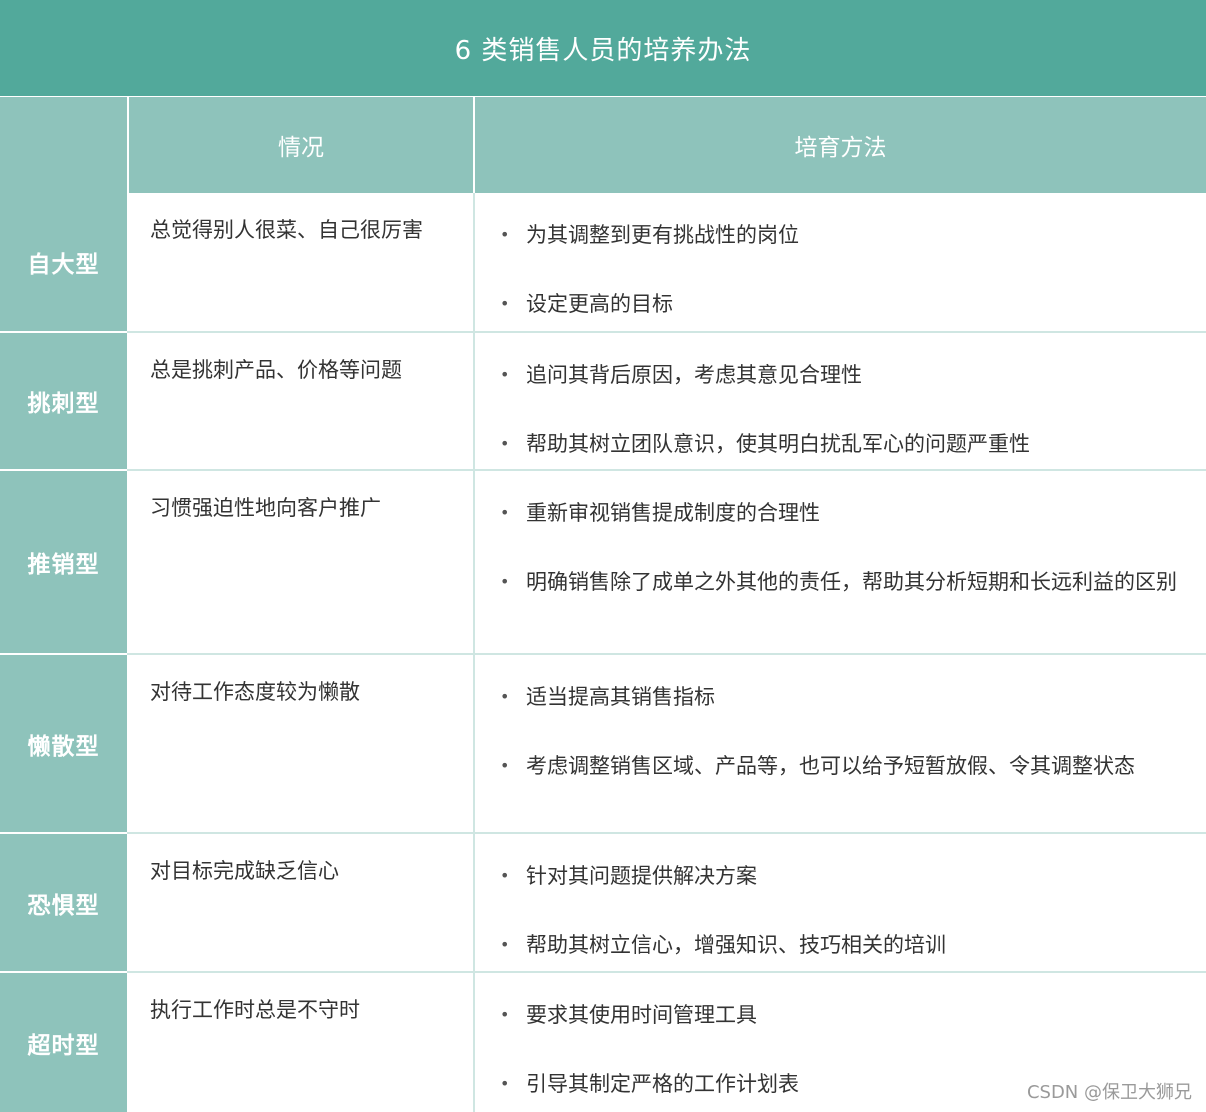  I want to click on method-item: • 为其调整到更有挑战性的岗位, so click(845, 235).